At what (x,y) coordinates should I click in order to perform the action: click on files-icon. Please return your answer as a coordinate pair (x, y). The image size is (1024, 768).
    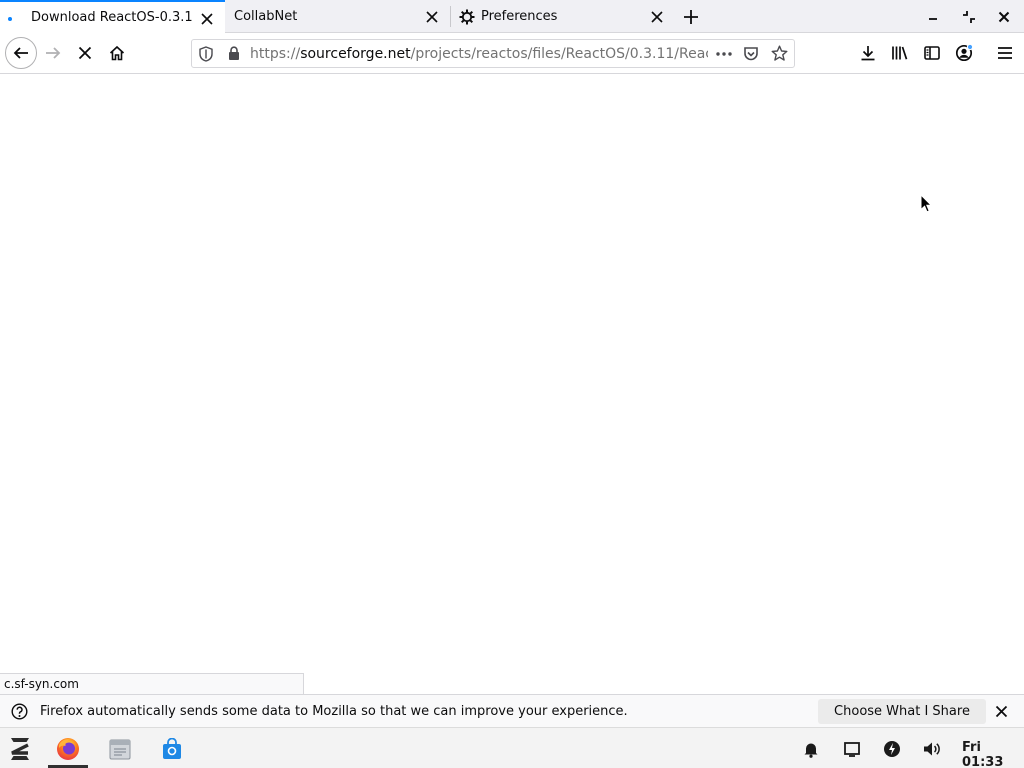
    Looking at the image, I should click on (120, 749).